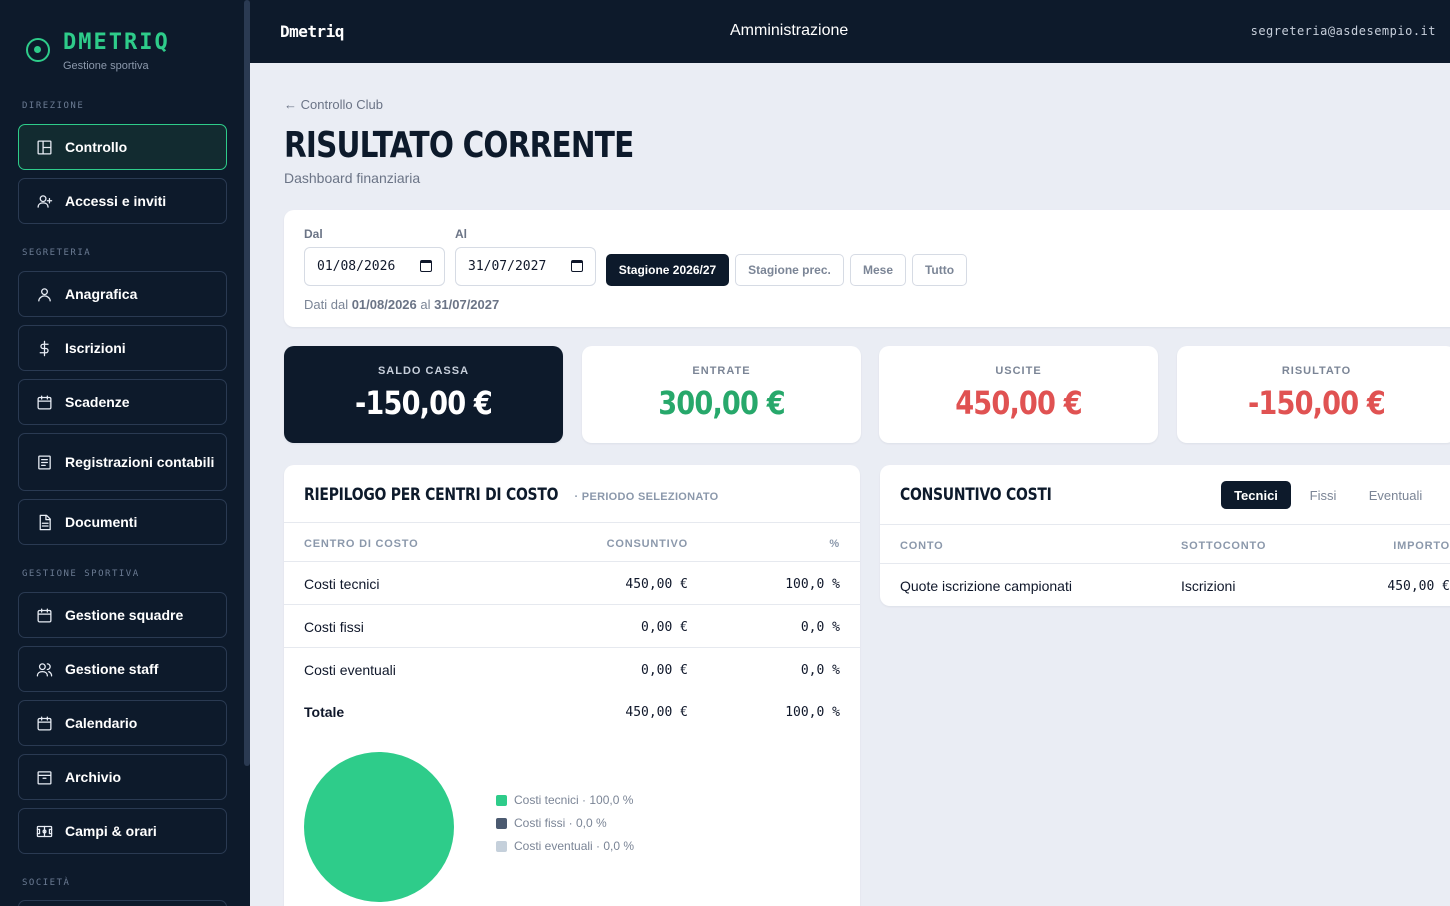 This screenshot has height=906, width=1450. I want to click on sidebar-item-partial, so click(122, 903).